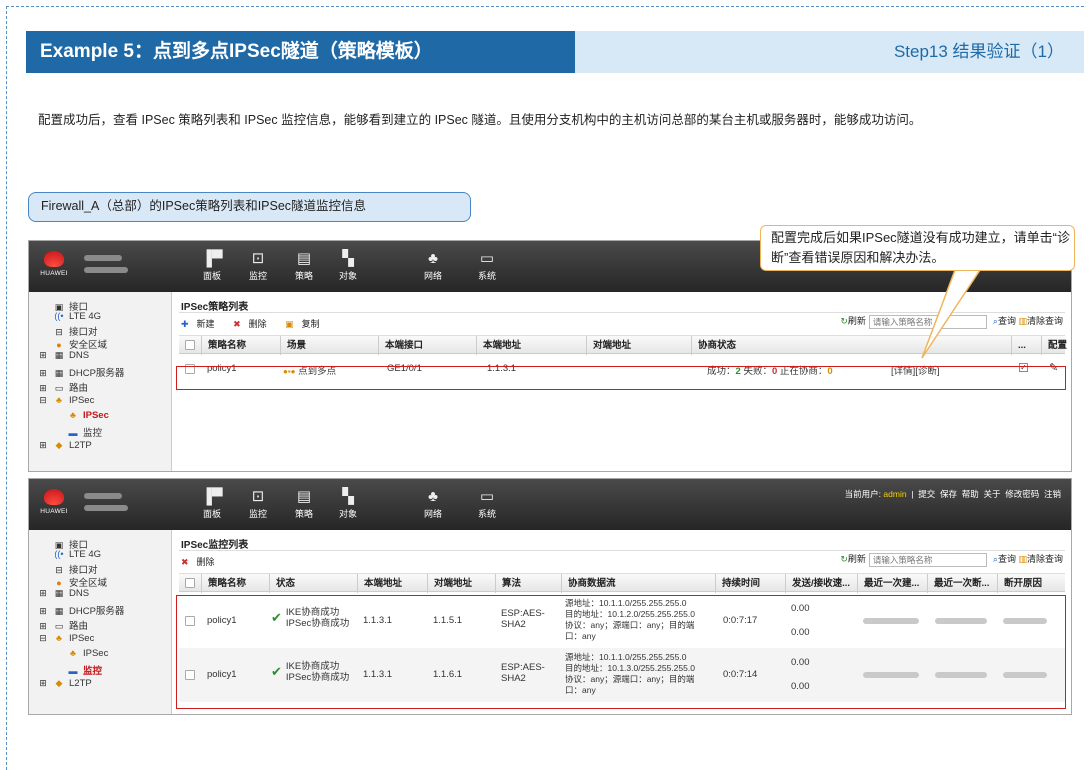 The image size is (1090, 770). I want to click on search-group: ↻刷新 ⌕查询 ▥清除查询, so click(951, 559).